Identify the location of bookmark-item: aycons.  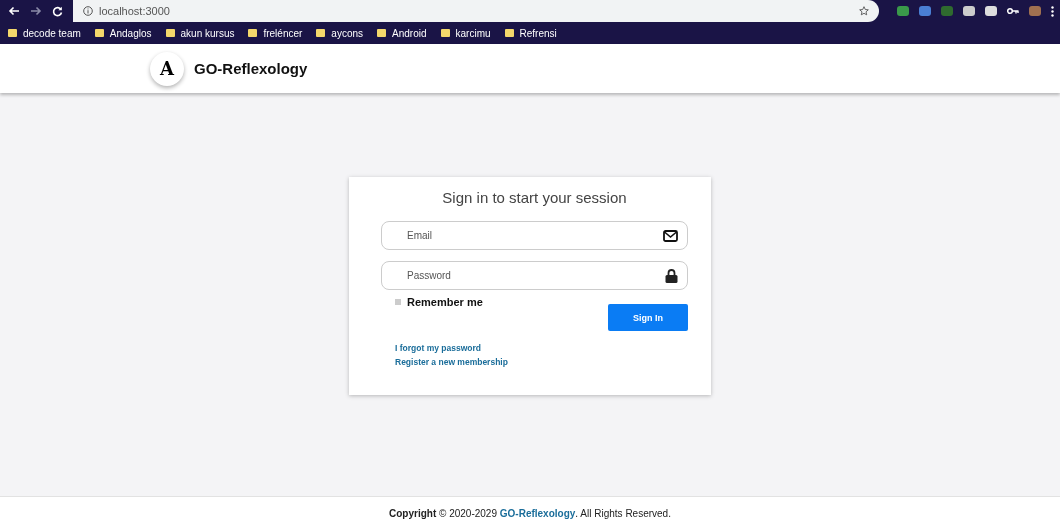
(340, 33).